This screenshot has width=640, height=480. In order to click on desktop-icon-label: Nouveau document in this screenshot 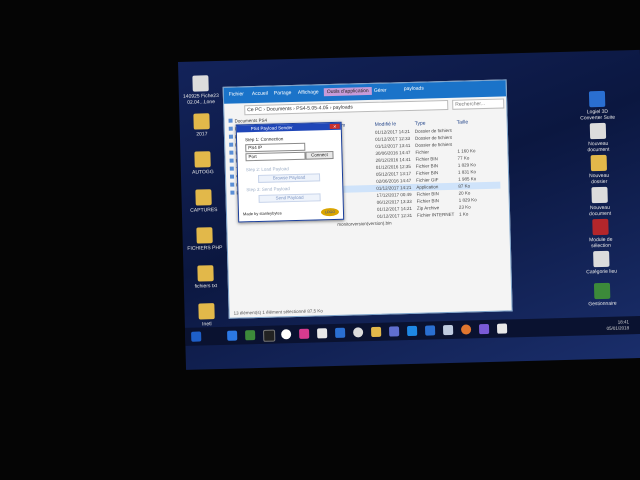, I will do `click(600, 211)`.